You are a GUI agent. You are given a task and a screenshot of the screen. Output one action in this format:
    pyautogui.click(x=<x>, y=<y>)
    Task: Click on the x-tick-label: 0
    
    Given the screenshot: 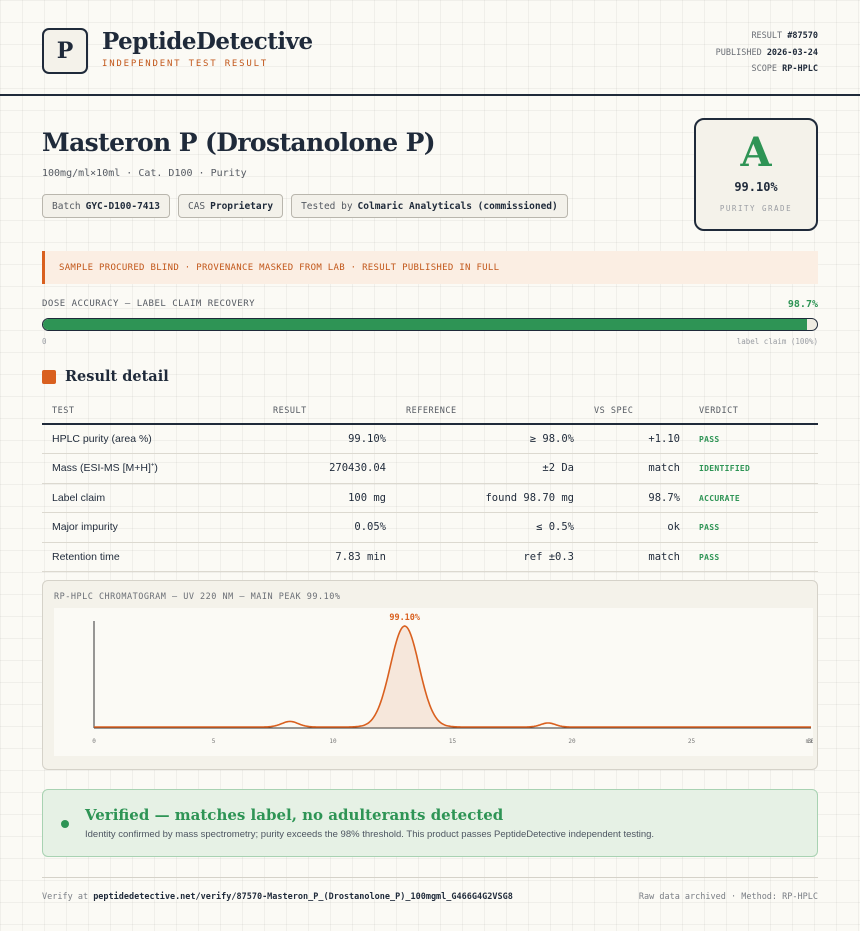 What is the action you would take?
    pyautogui.click(x=94, y=741)
    